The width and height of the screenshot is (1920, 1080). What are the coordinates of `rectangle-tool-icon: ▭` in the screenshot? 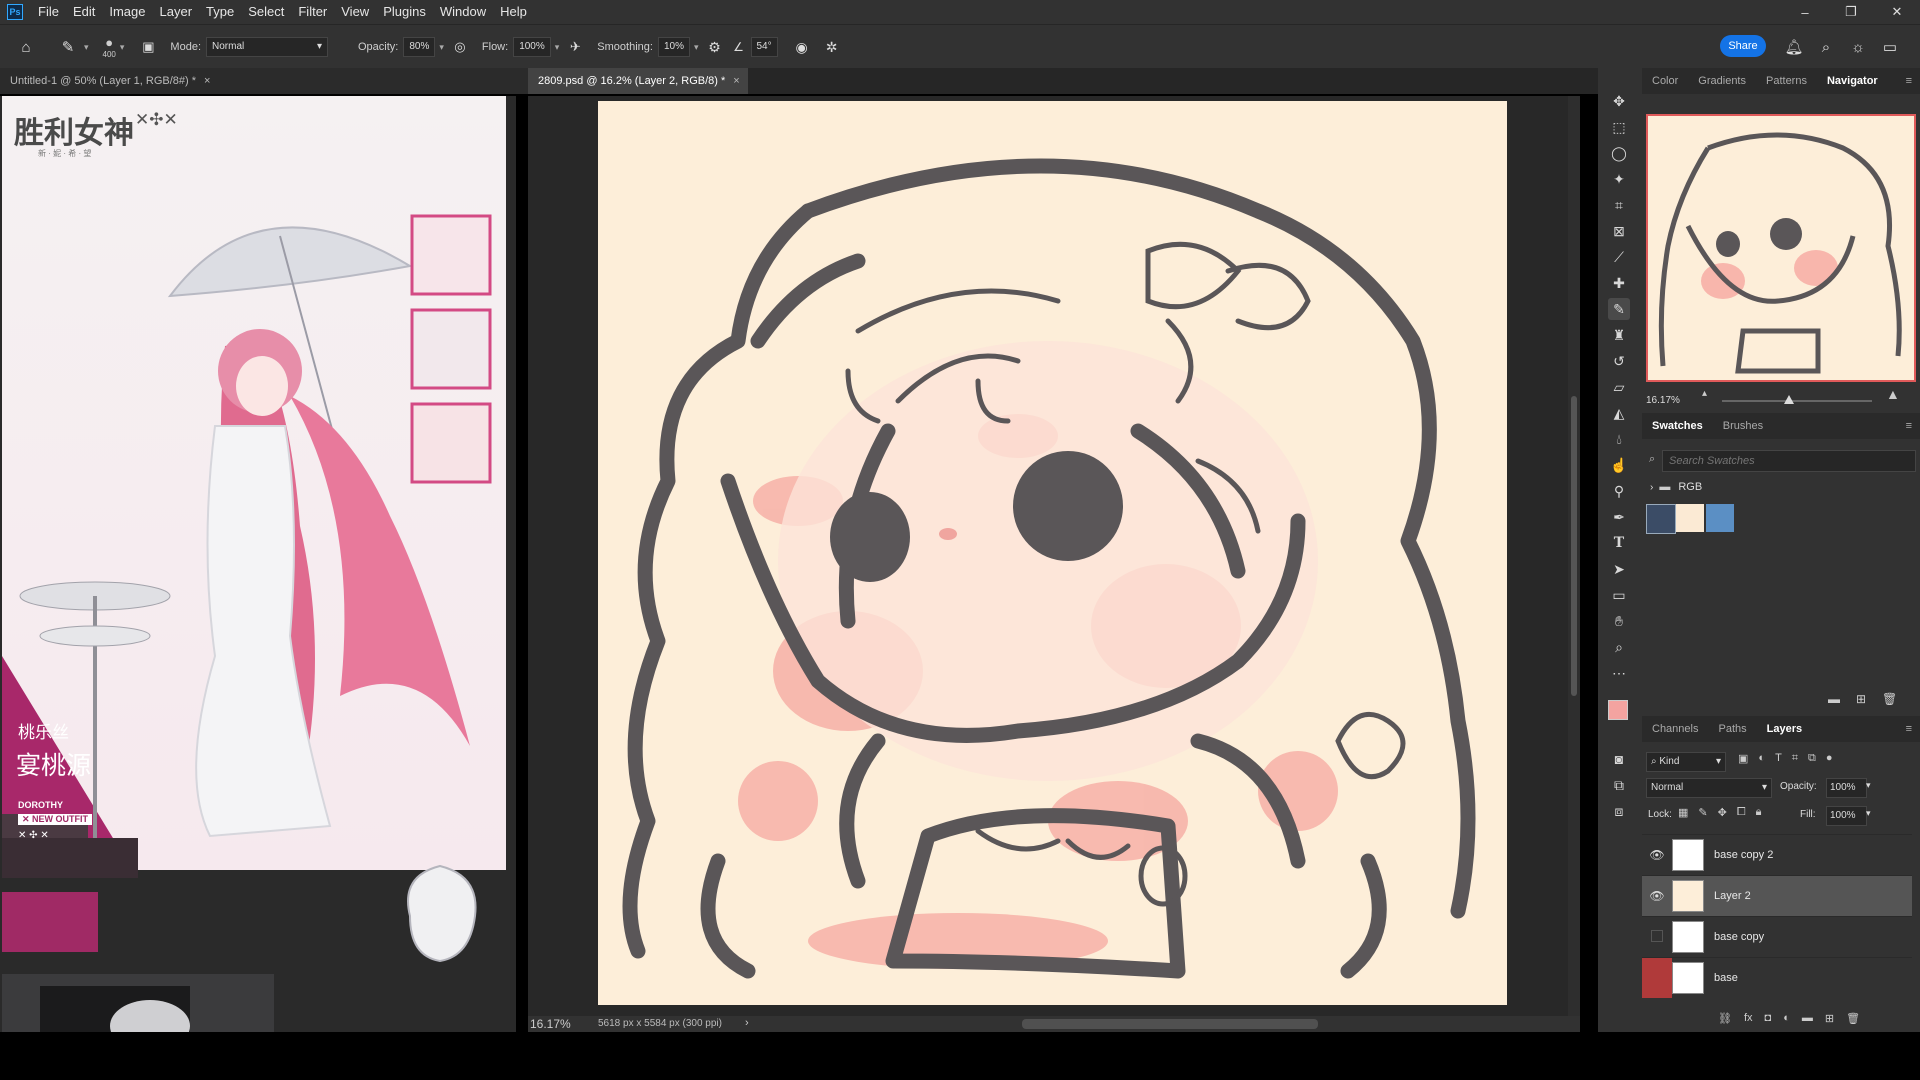 It's located at (1619, 595).